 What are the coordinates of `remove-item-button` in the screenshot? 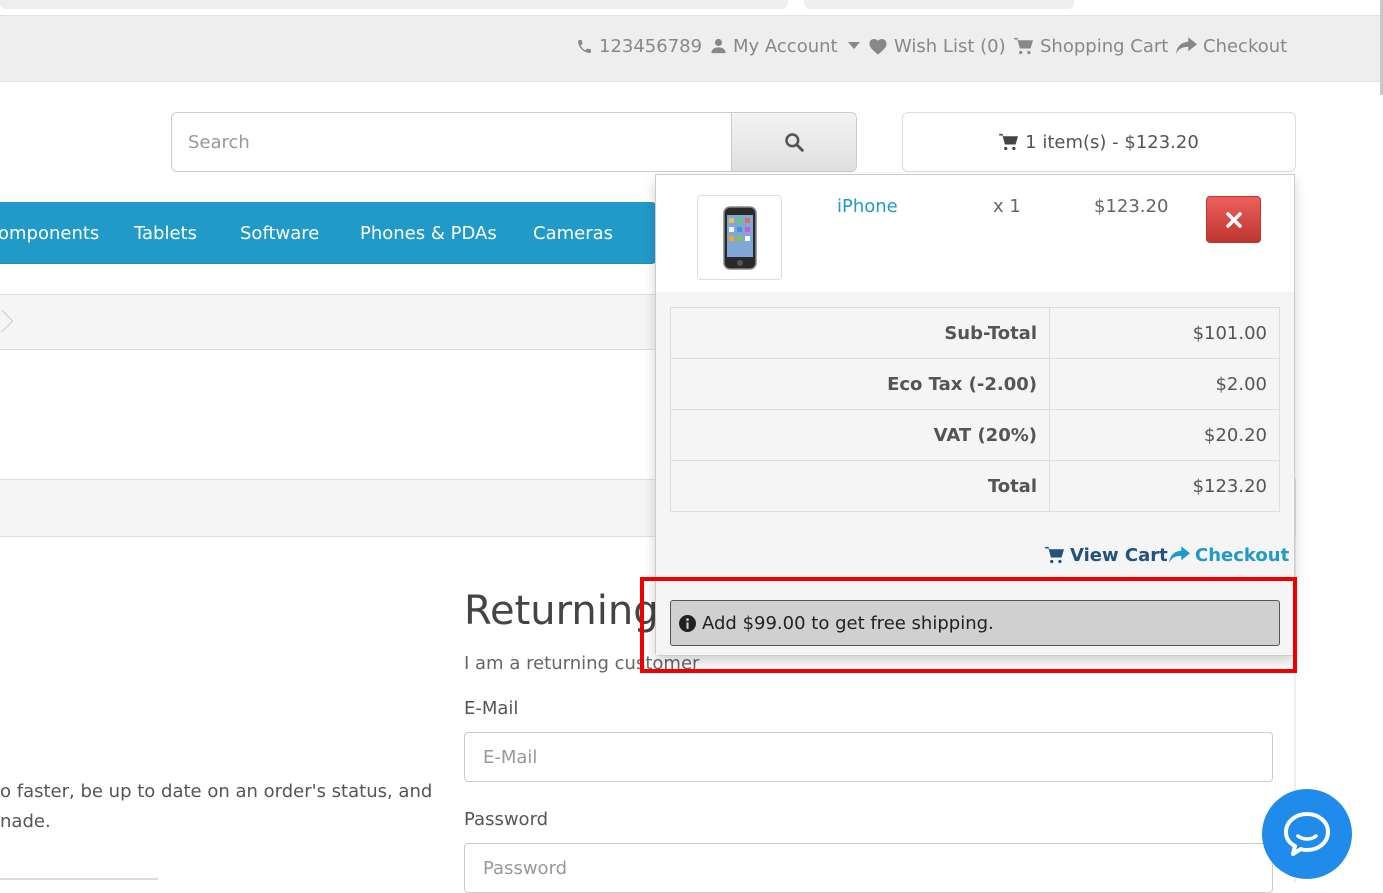 It's located at (1233, 219).